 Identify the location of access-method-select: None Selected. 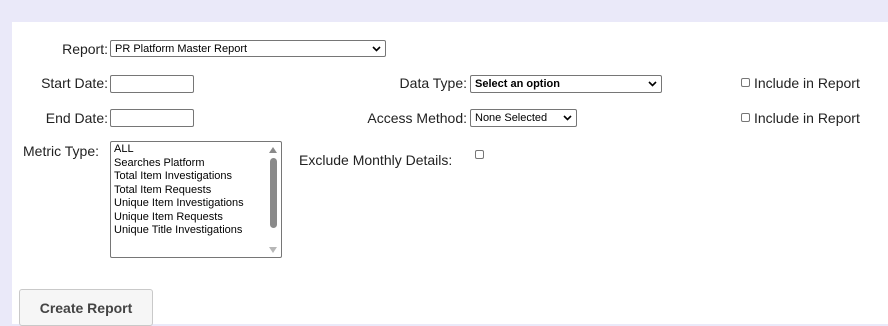
(523, 118).